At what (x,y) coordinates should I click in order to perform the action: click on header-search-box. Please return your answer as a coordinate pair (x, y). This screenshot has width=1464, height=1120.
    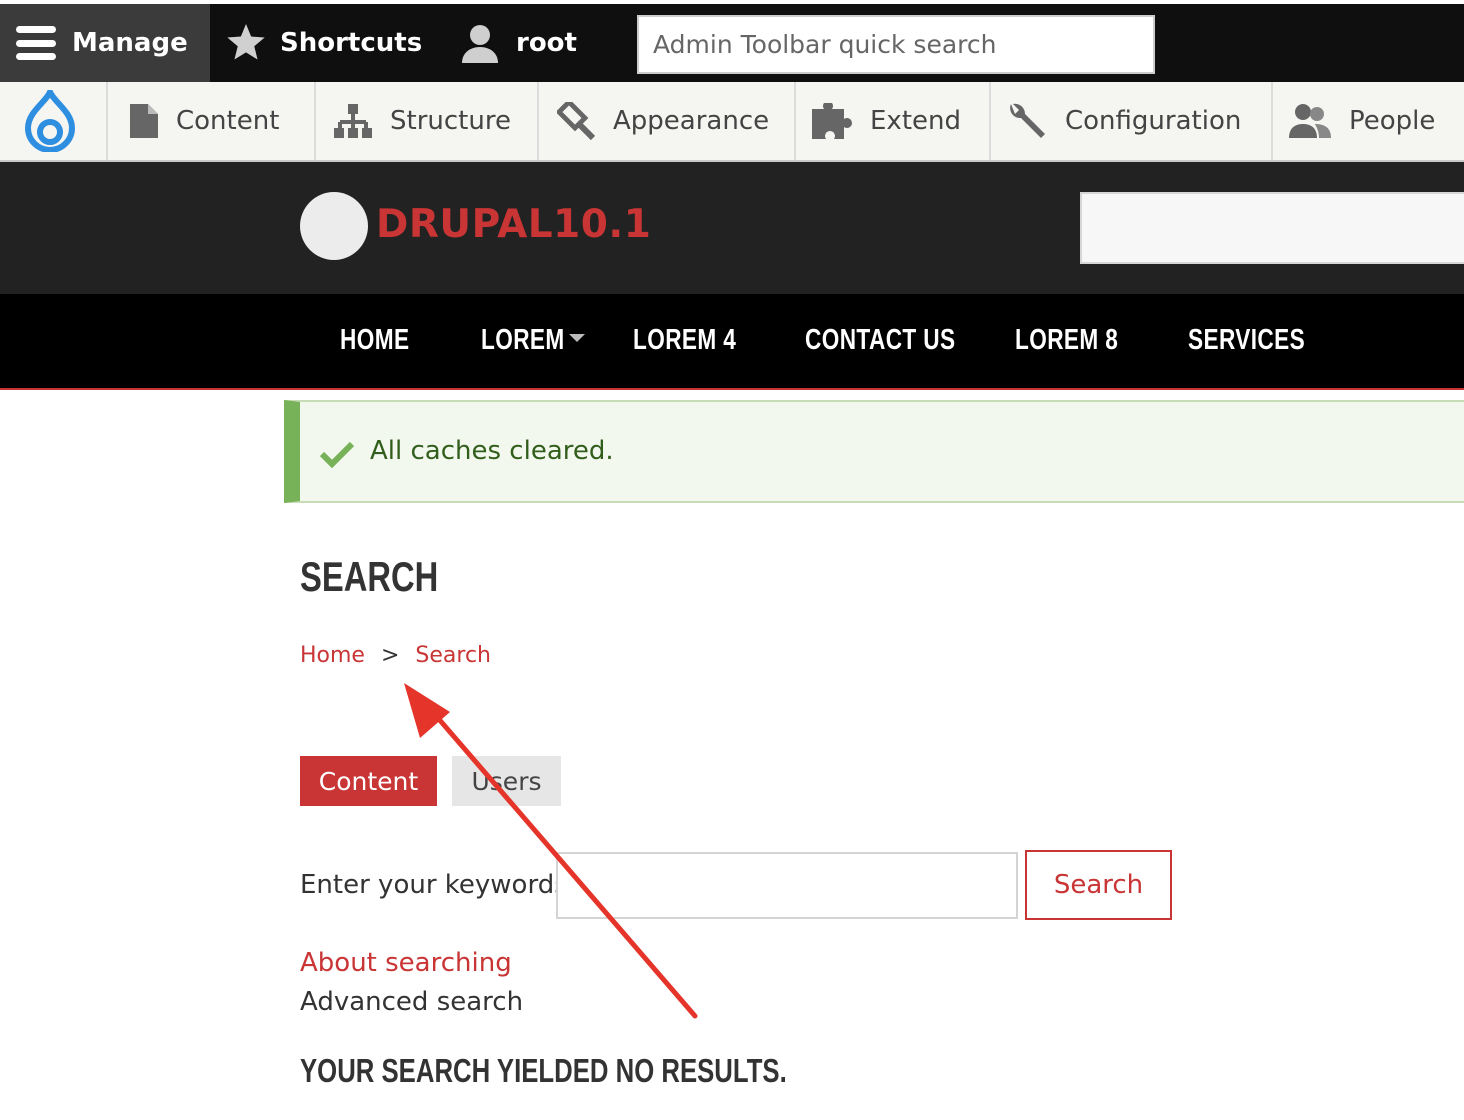
    Looking at the image, I should click on (1272, 228).